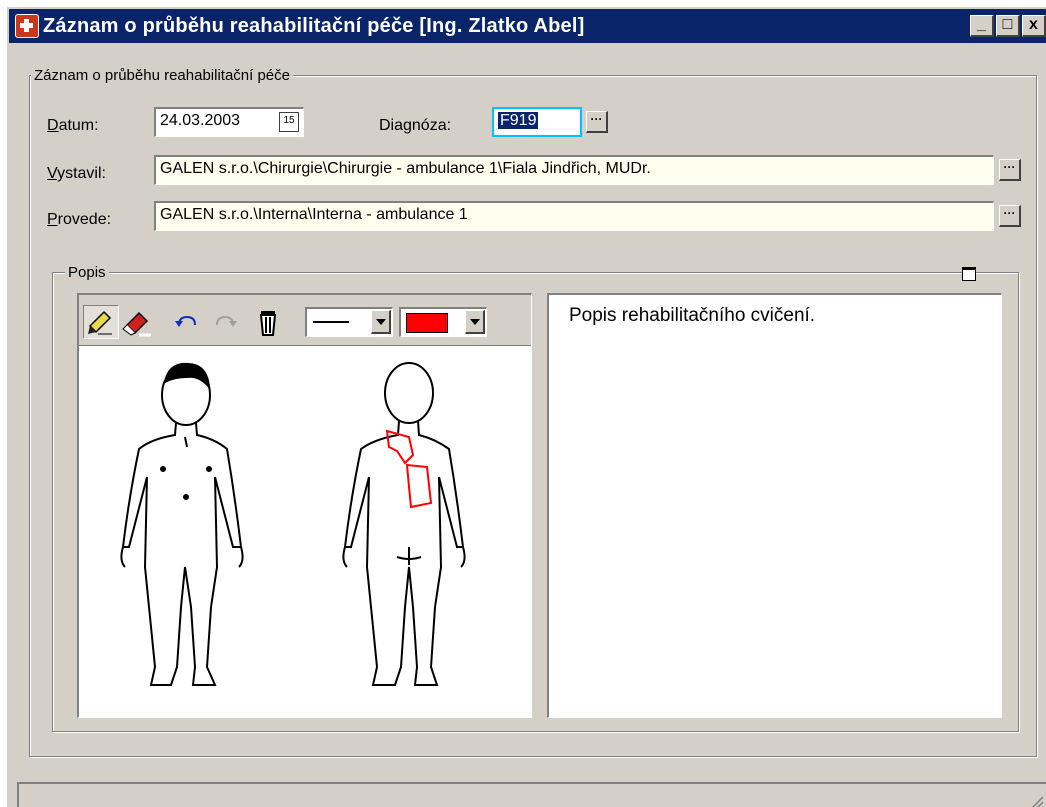 The image size is (1046, 807). Describe the element at coordinates (182, 524) in the screenshot. I see `front-figure` at that location.